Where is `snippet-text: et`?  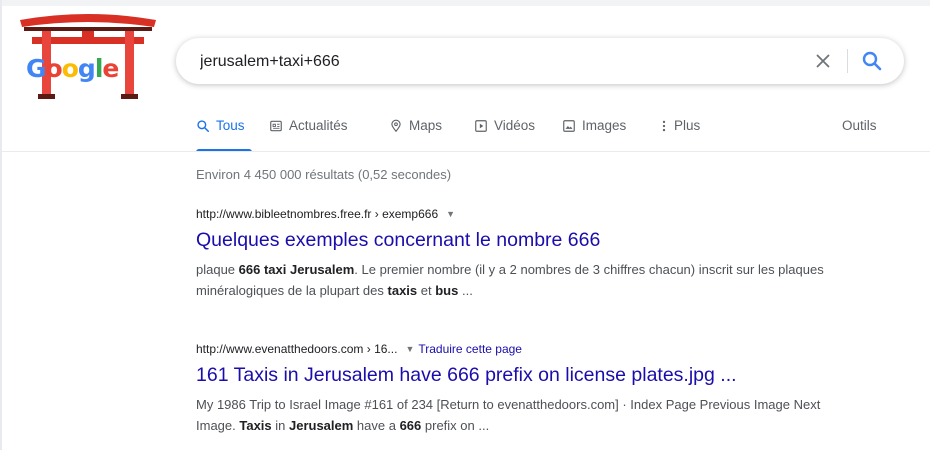
snippet-text: et is located at coordinates (426, 290).